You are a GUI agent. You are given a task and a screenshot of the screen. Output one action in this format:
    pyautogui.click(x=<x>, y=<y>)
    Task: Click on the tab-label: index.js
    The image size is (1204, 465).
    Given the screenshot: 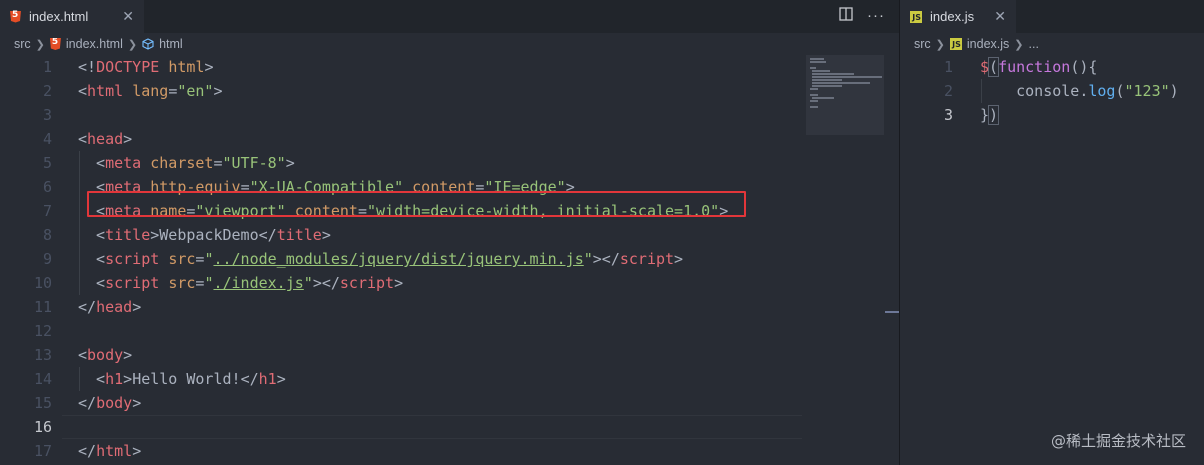 What is the action you would take?
    pyautogui.click(x=952, y=16)
    